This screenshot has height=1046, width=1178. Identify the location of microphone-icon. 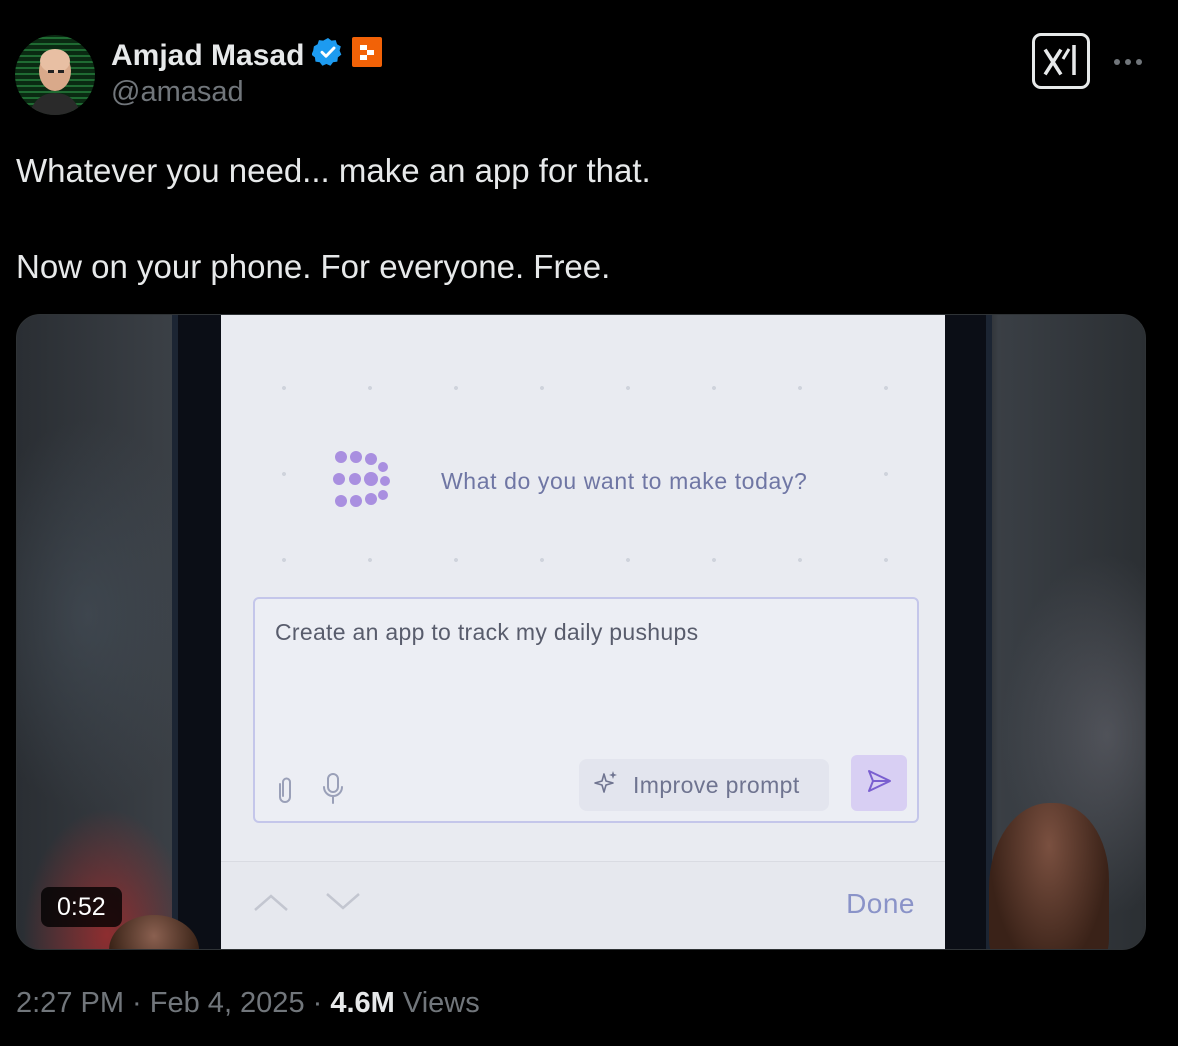
(333, 791).